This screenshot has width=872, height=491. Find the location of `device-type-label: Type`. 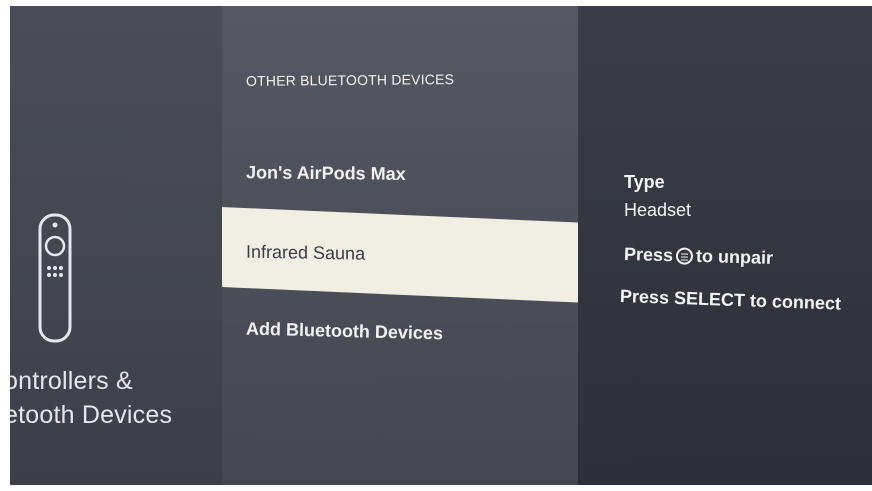

device-type-label: Type is located at coordinates (644, 182).